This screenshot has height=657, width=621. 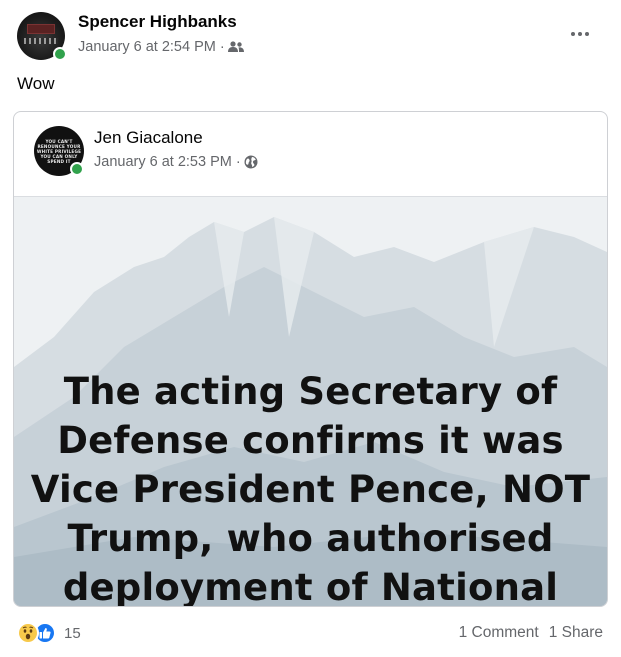 What do you see at coordinates (41, 29) in the screenshot?
I see `avatar-sign-graphic` at bounding box center [41, 29].